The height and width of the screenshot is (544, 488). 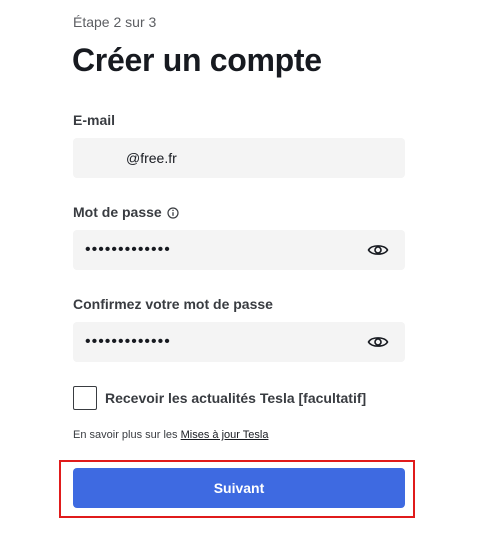 I want to click on email-label-text: E-mail, so click(x=94, y=120).